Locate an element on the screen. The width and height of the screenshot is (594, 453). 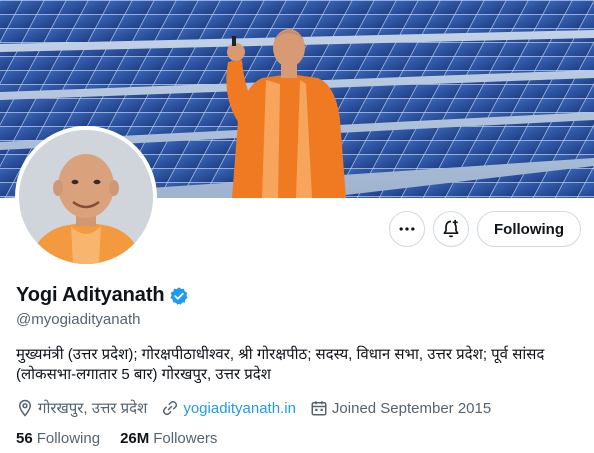
more-horizontal-icon is located at coordinates (407, 229).